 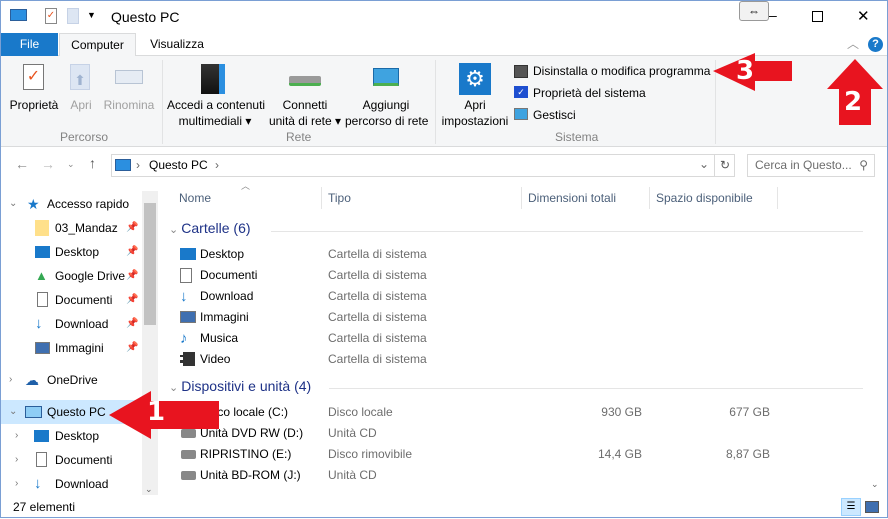 I want to click on new-folder-quick-icon, so click(x=73, y=16).